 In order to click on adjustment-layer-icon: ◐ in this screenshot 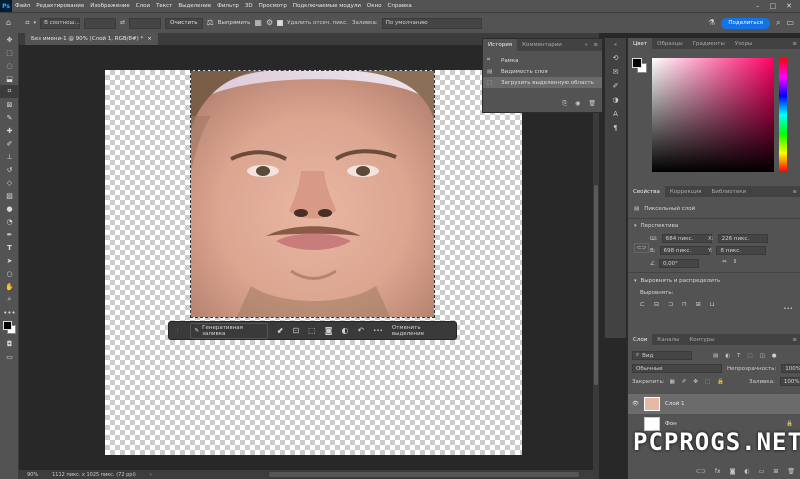, I will do `click(746, 471)`.